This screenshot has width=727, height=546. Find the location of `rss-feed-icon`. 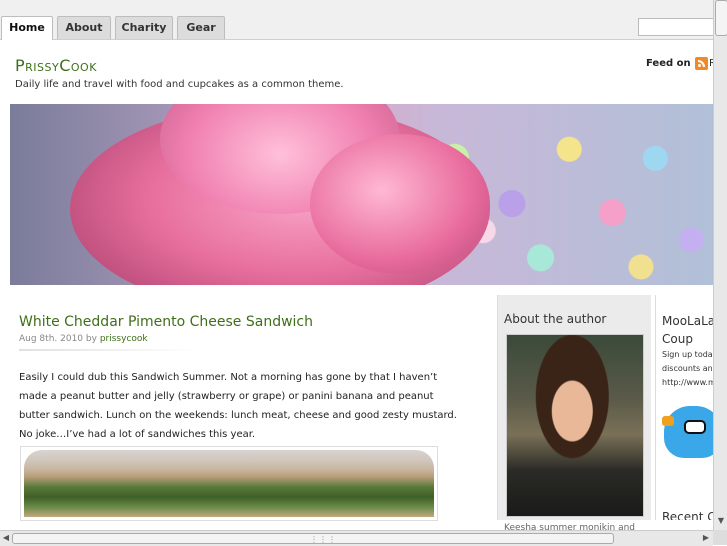

rss-feed-icon is located at coordinates (701, 63).